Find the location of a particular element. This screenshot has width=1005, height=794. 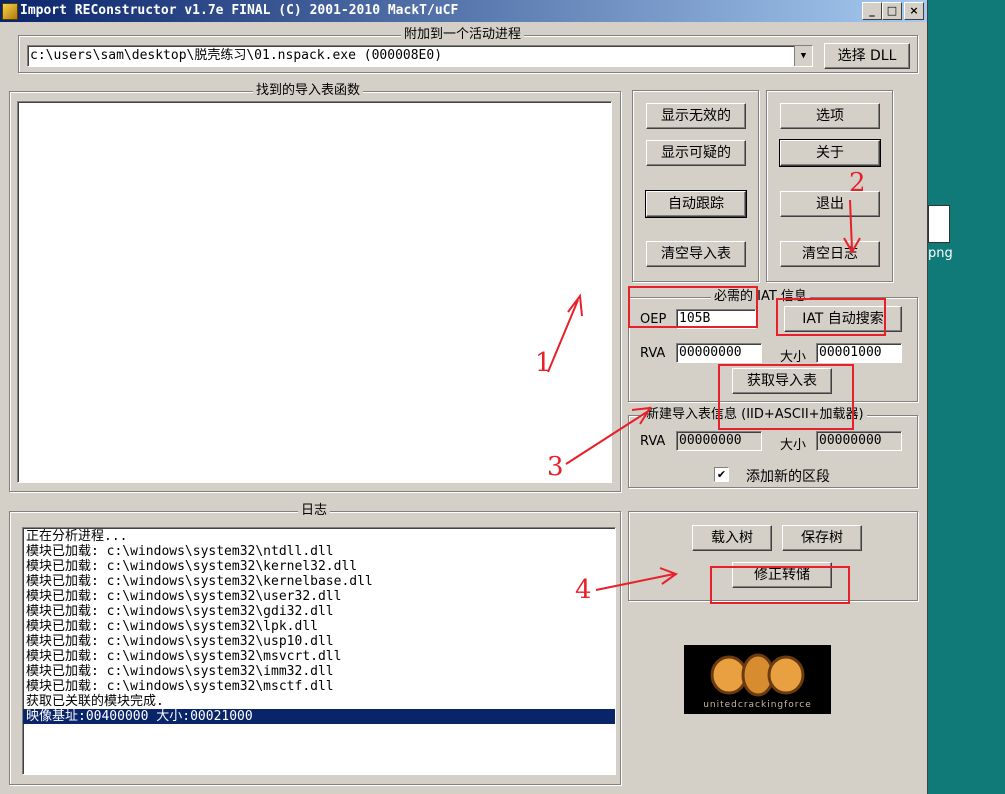

desktop-icon-label: png is located at coordinates (940, 253).